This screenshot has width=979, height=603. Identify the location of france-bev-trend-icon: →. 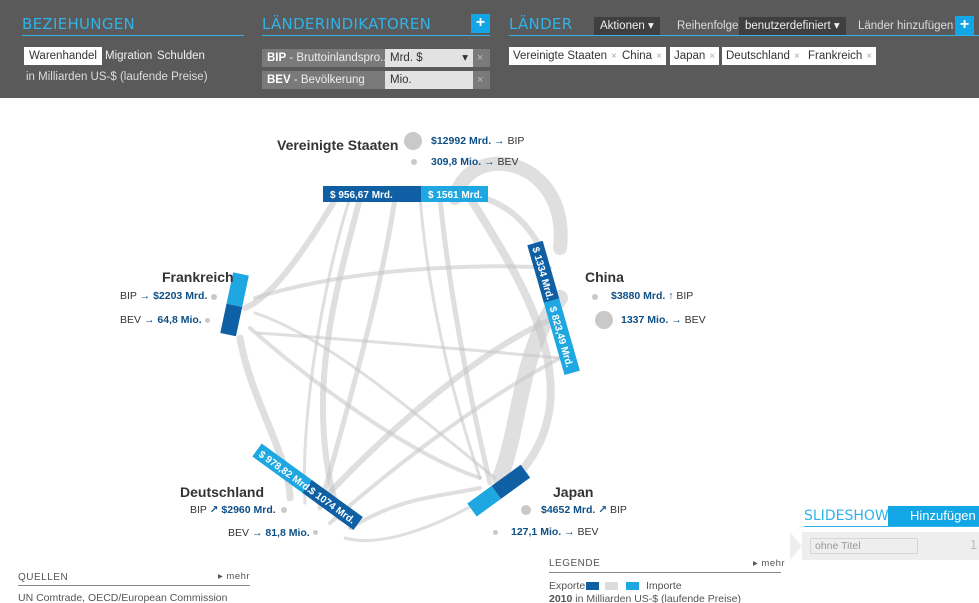
(149, 320).